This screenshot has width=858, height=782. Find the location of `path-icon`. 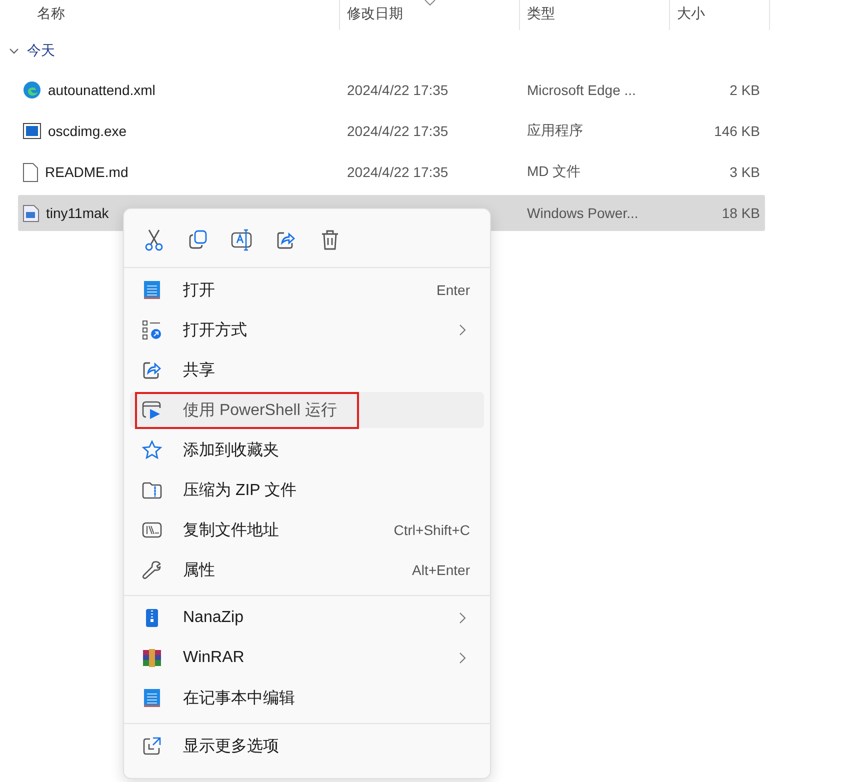

path-icon is located at coordinates (152, 530).